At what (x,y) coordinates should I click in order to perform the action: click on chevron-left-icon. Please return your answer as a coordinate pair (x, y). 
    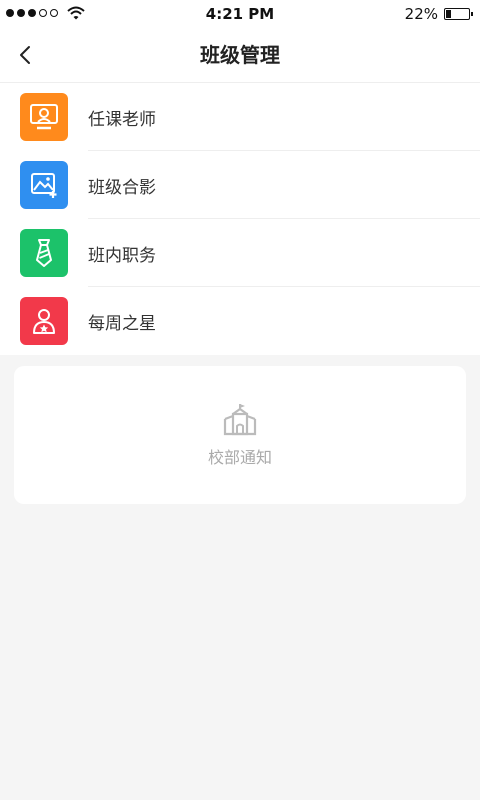
    Looking at the image, I should click on (25, 55).